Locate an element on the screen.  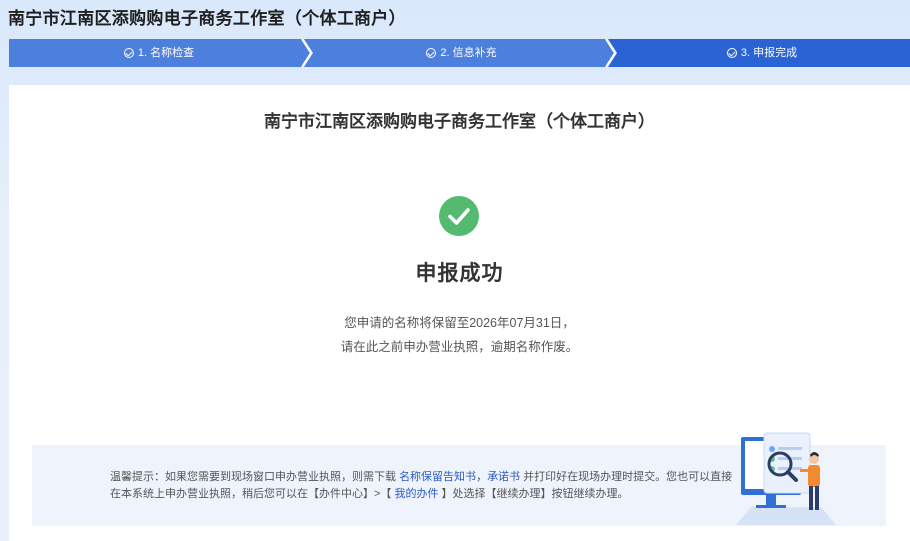
license-deadline-message: 请在此之前申办营业执照，逾期名称作废。 is located at coordinates (459, 347).